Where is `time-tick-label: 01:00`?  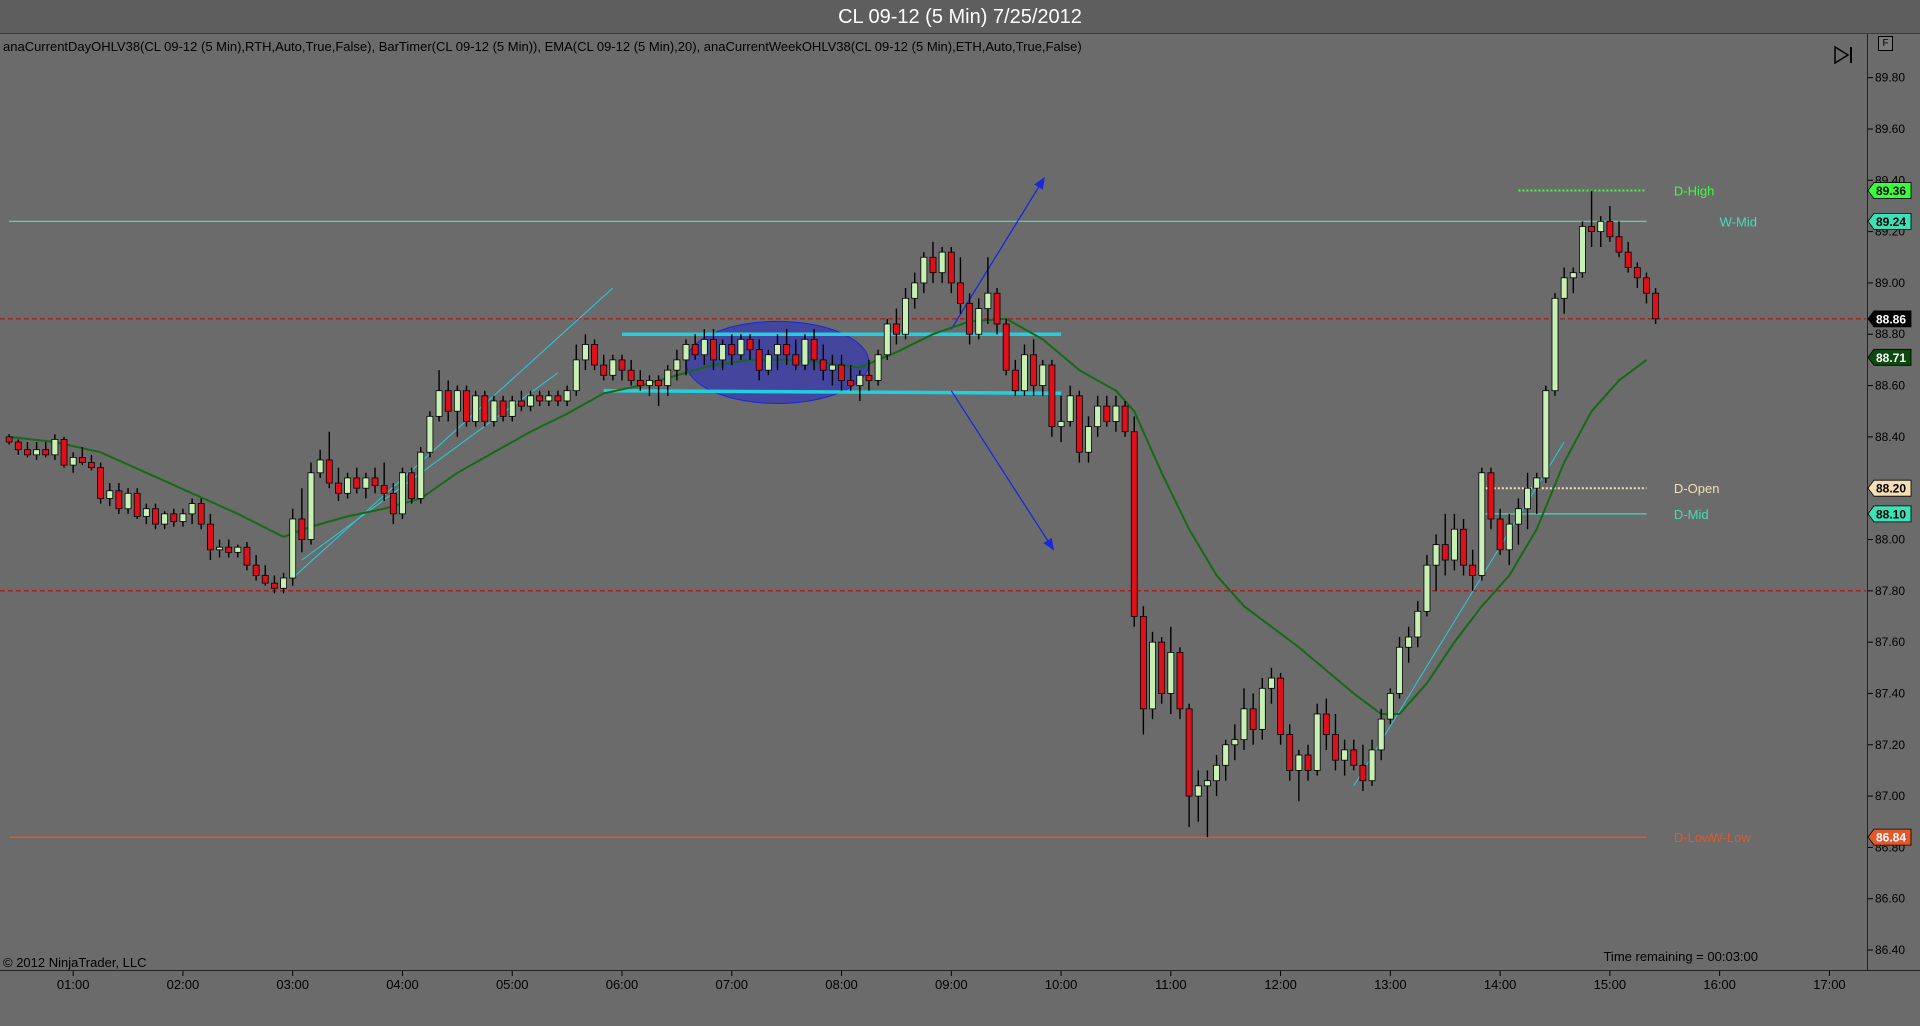 time-tick-label: 01:00 is located at coordinates (73, 984).